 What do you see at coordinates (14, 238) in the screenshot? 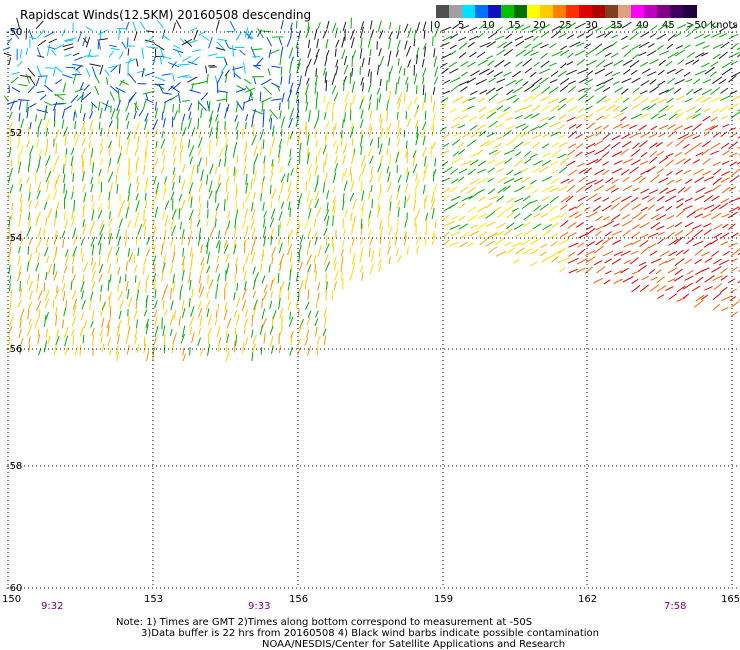
I see `lat-label-54: -54` at bounding box center [14, 238].